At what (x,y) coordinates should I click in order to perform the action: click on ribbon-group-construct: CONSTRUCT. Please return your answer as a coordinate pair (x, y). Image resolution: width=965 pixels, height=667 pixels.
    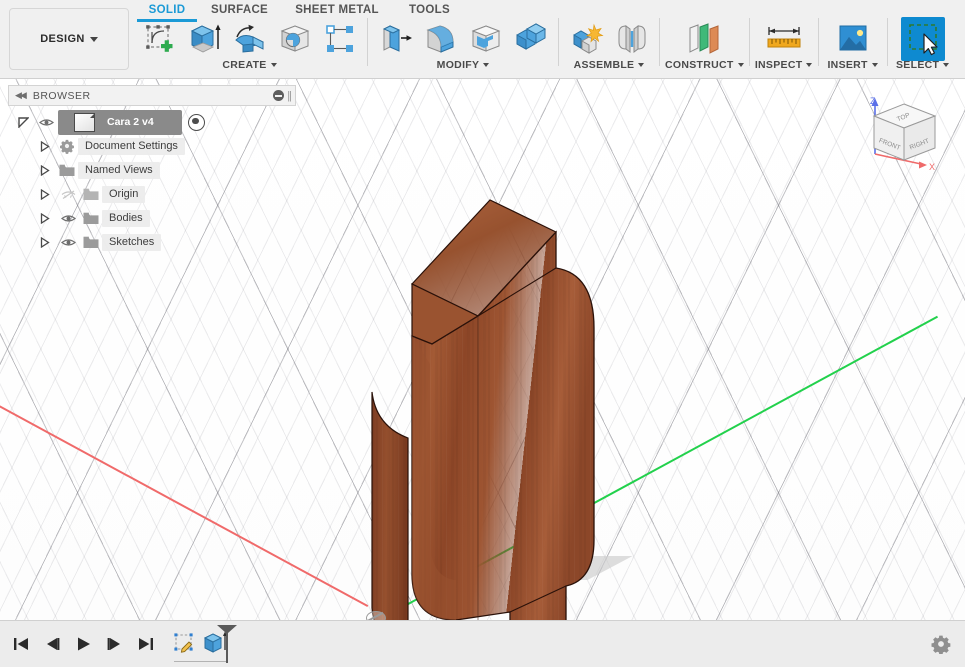
    Looking at the image, I should click on (704, 47).